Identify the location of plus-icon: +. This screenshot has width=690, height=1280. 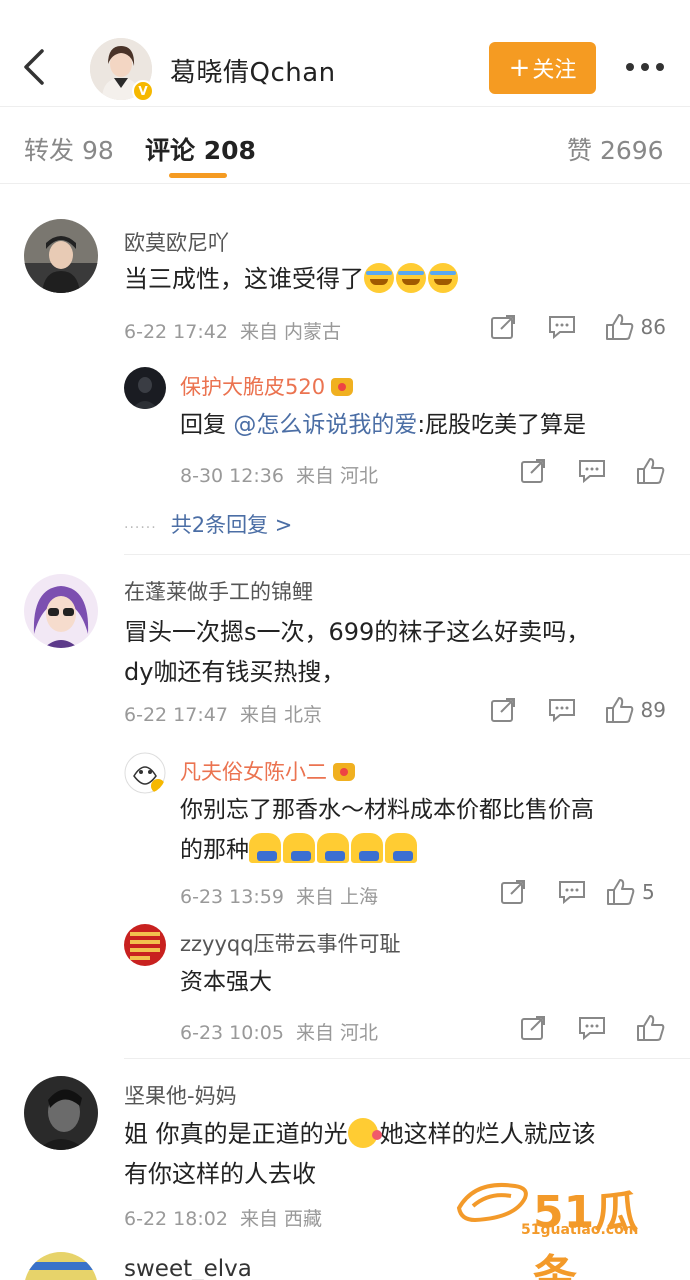
(519, 68).